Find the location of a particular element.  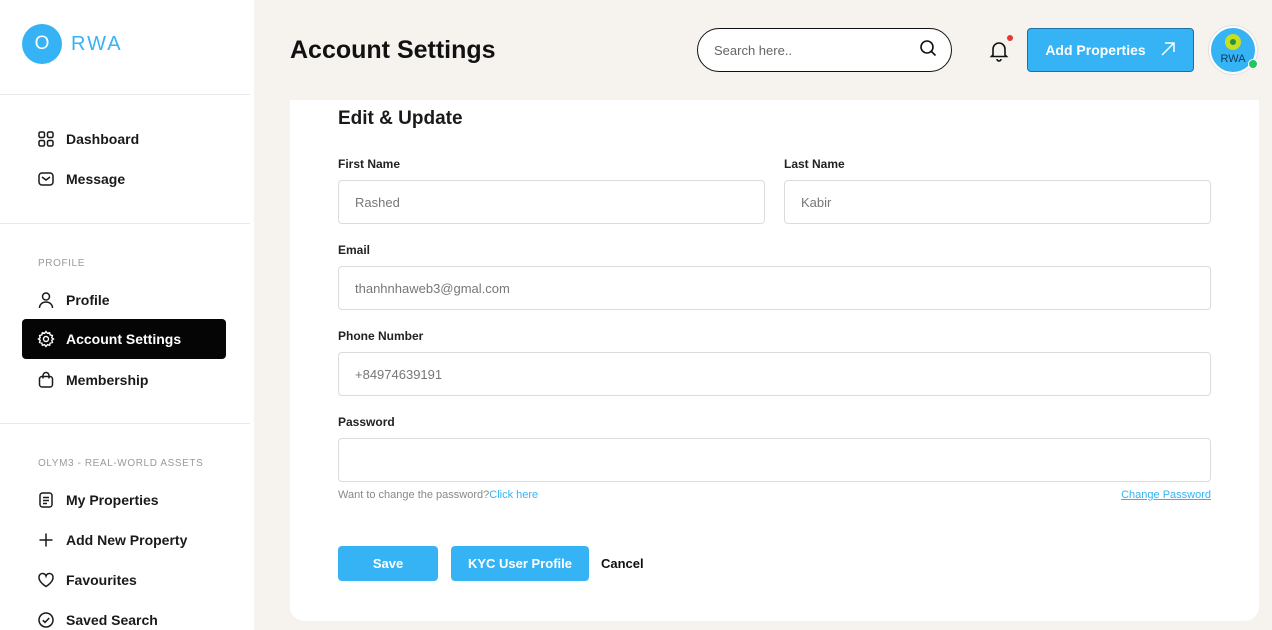

search-bar is located at coordinates (824, 50).